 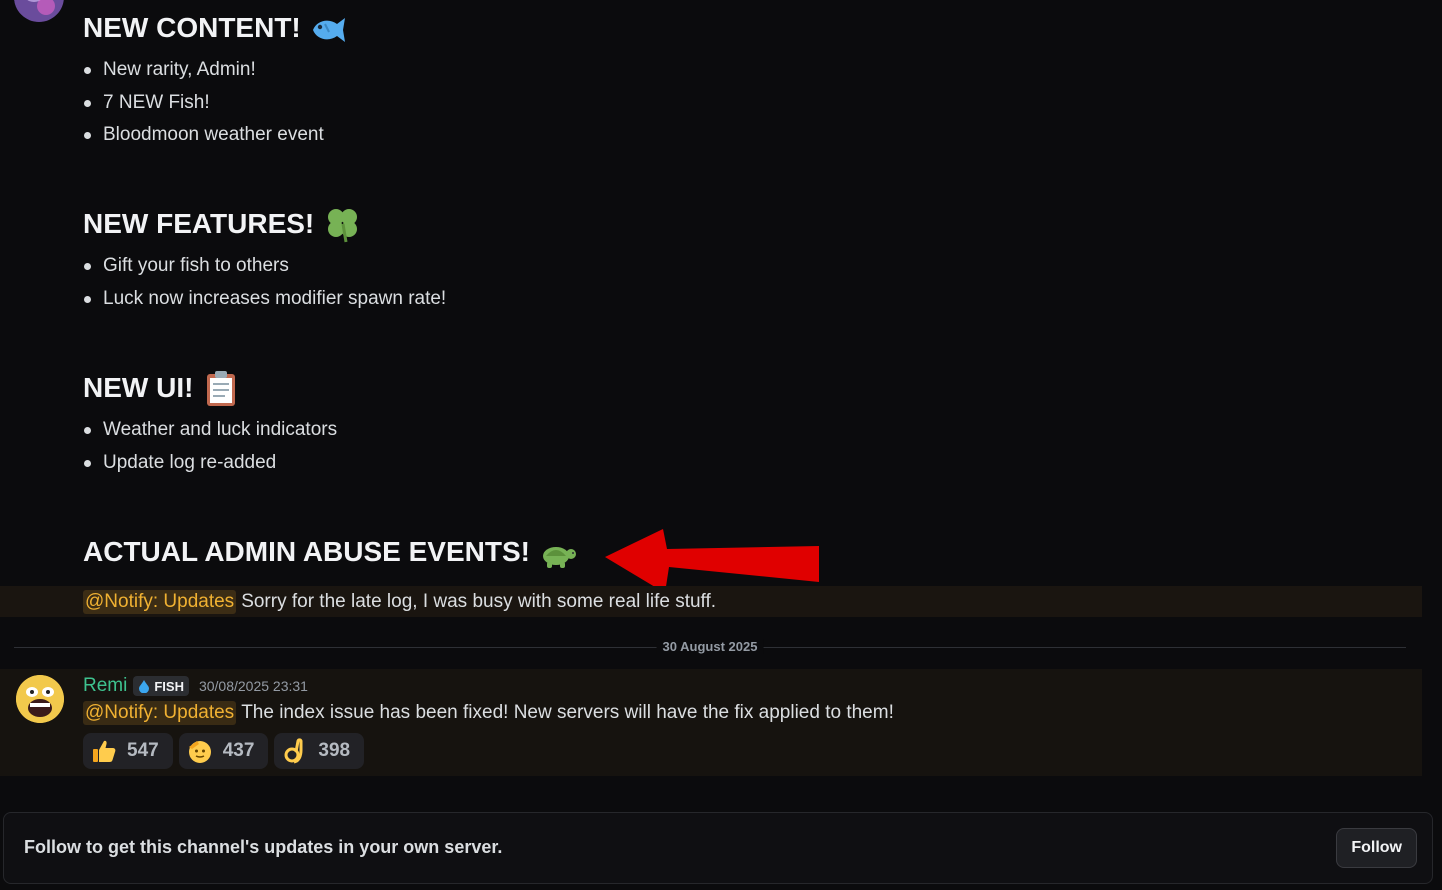 What do you see at coordinates (238, 750) in the screenshot?
I see `reaction-count: 437` at bounding box center [238, 750].